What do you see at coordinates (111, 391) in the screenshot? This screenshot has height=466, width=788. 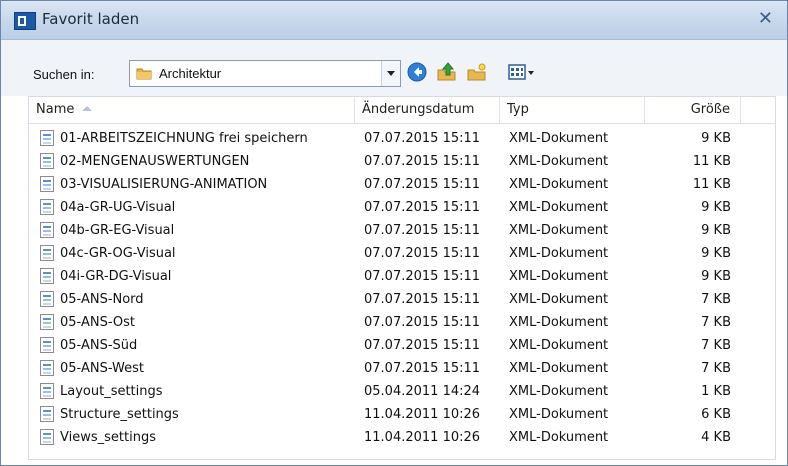 I see `file-name: Layout_settings` at bounding box center [111, 391].